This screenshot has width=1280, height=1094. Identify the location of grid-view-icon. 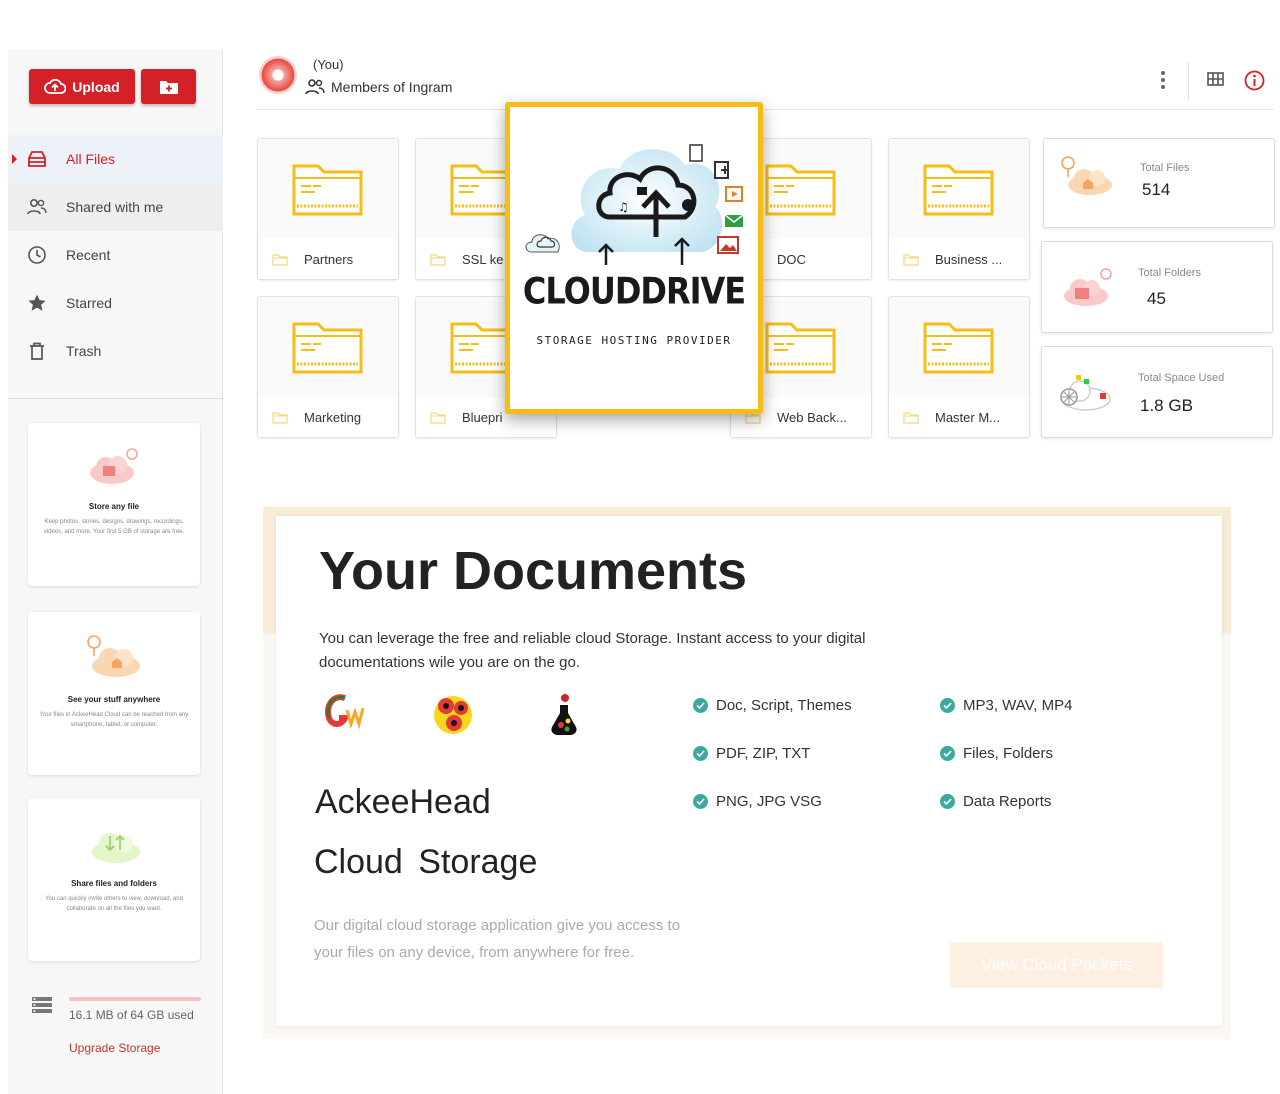
(1215, 79).